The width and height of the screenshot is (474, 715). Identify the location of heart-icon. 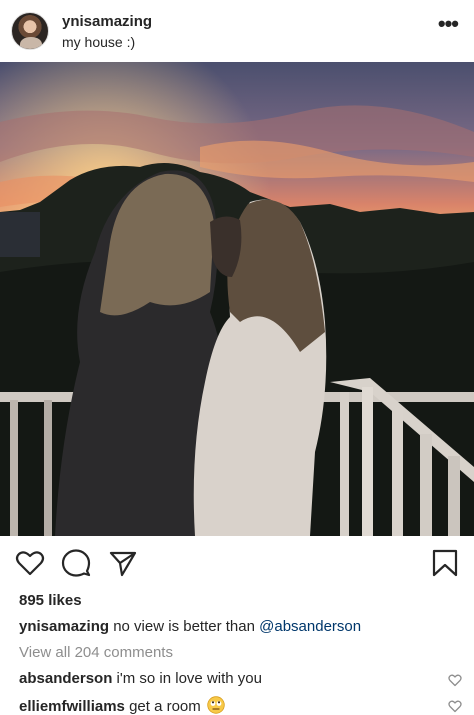
(30, 563).